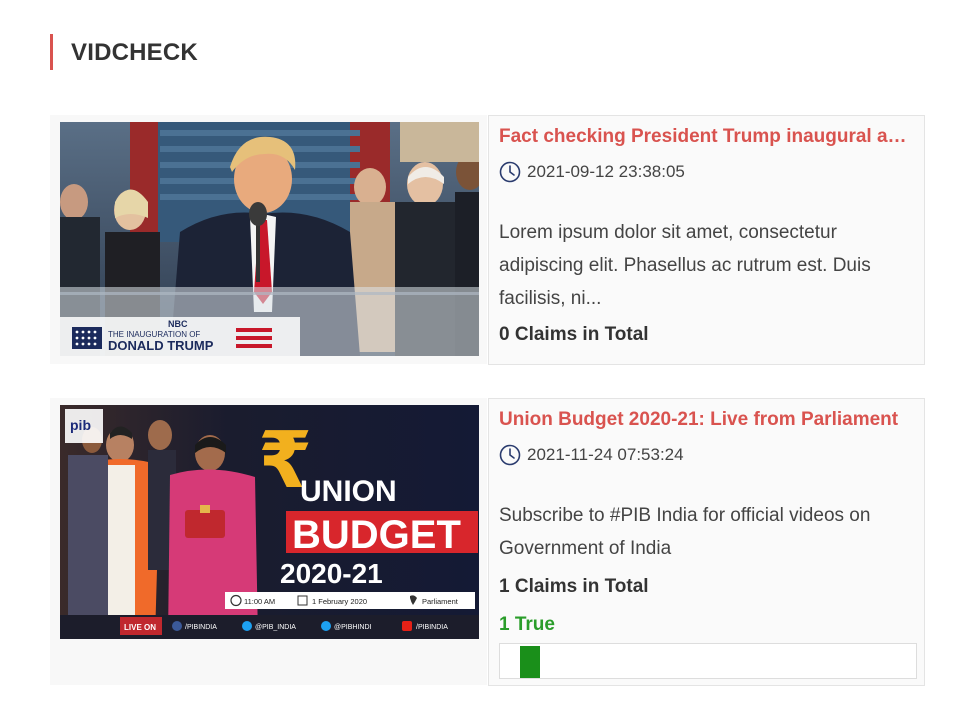 Image resolution: width=959 pixels, height=707 pixels. What do you see at coordinates (440, 601) in the screenshot?
I see `svg-text: Parliament` at bounding box center [440, 601].